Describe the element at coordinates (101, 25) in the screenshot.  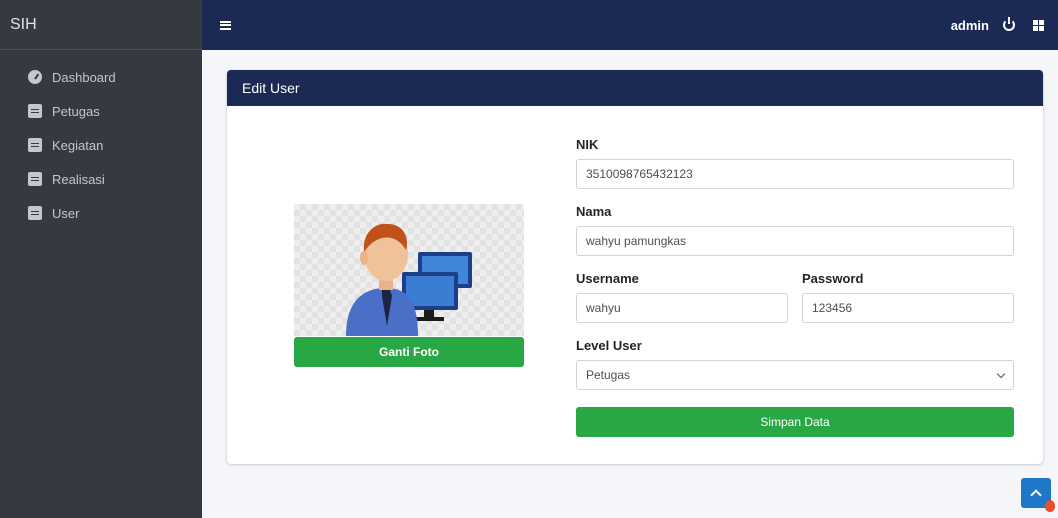
I see `brand-logo: SIH` at that location.